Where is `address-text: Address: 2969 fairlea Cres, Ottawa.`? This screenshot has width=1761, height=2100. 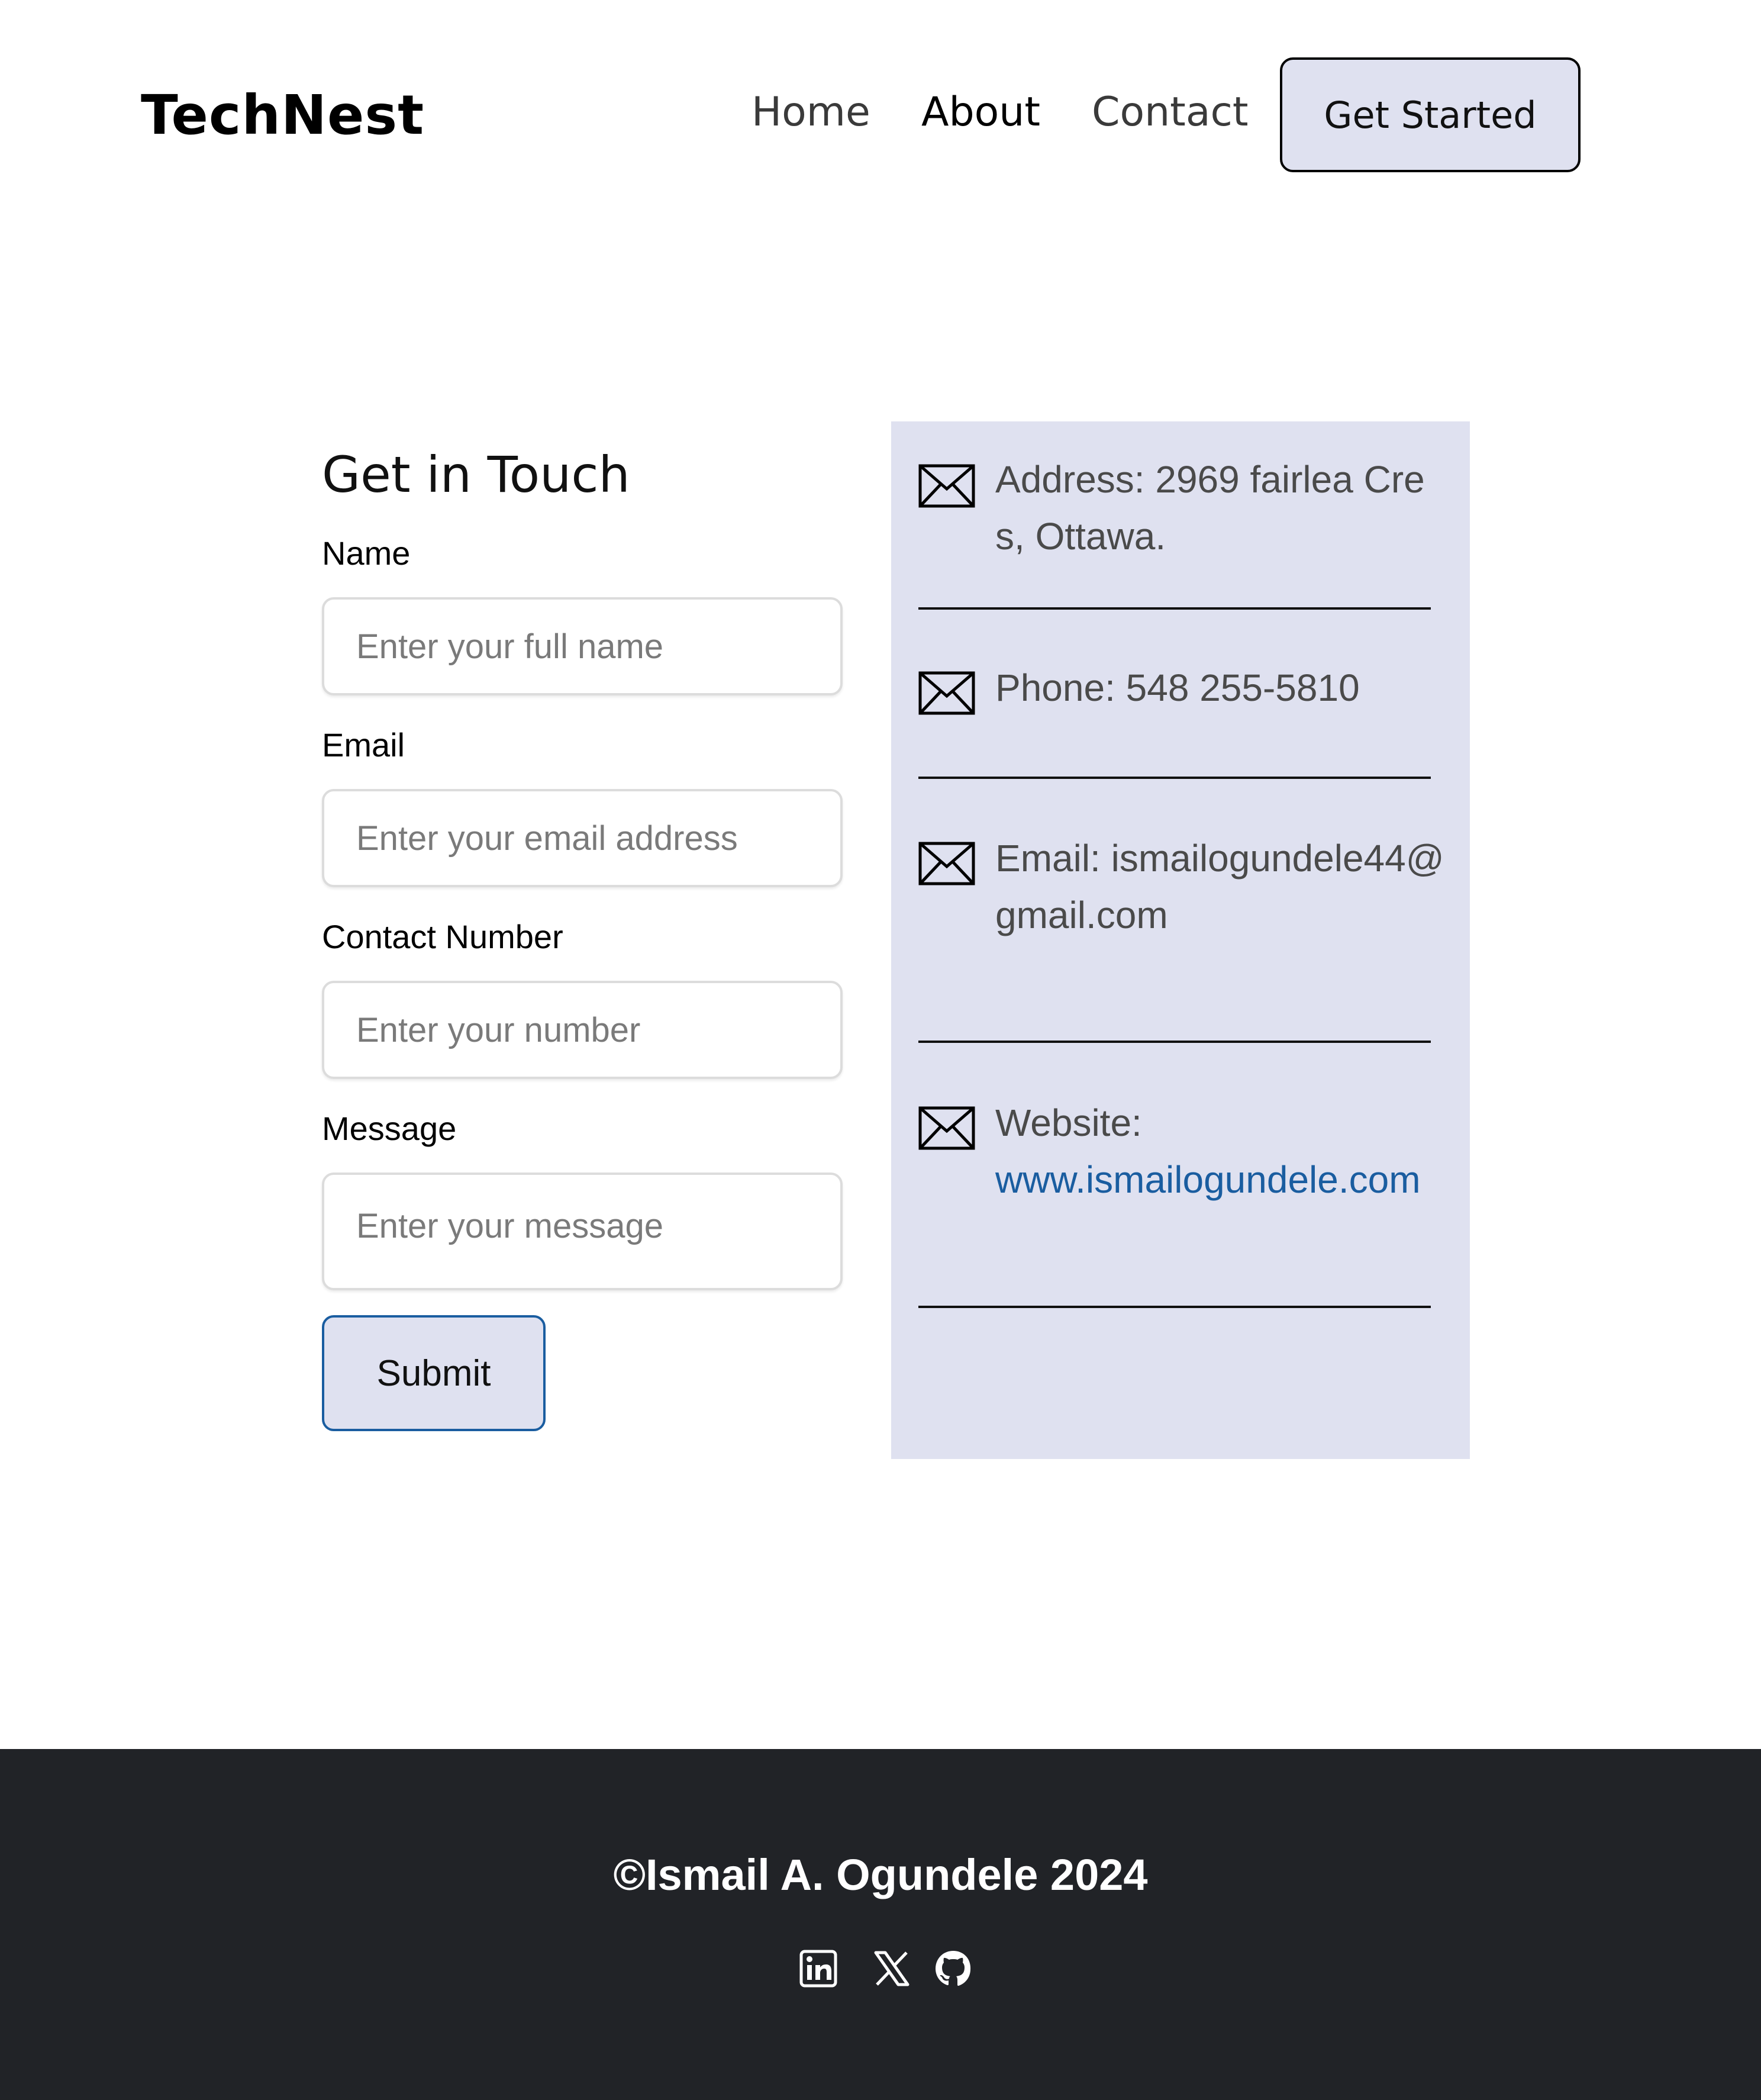
address-text: Address: 2969 fairlea Cres, Ottawa. is located at coordinates (1210, 508).